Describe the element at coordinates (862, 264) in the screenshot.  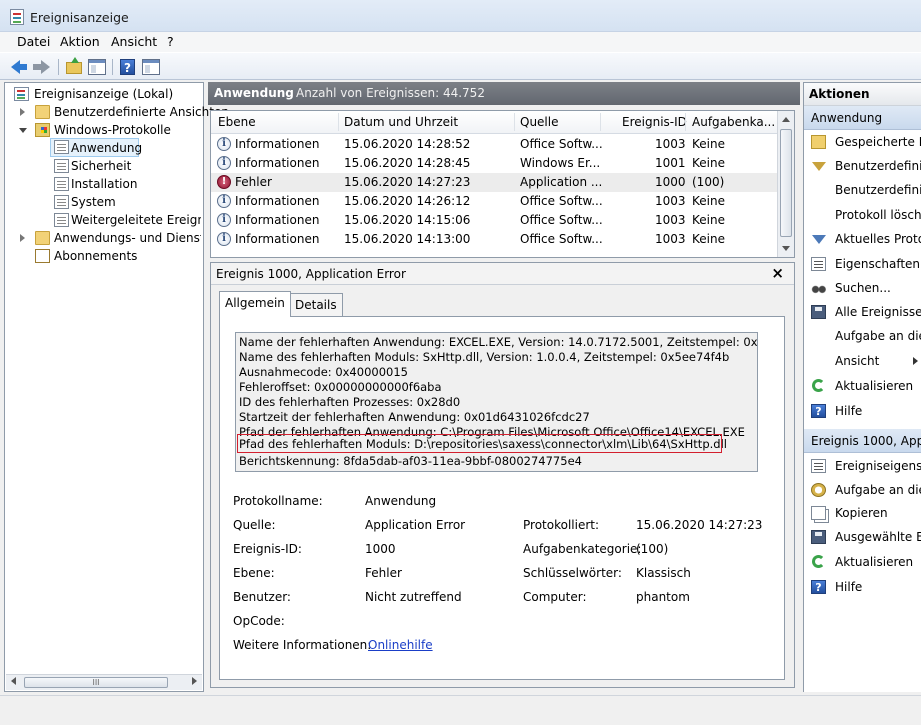
I see `action-properties: Eigenschaften` at that location.